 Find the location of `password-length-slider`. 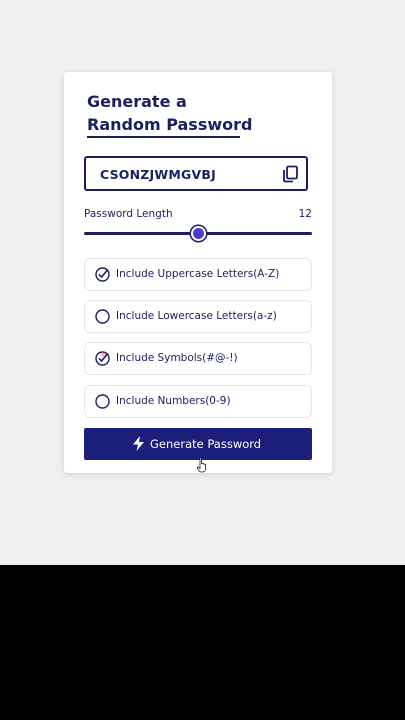

password-length-slider is located at coordinates (198, 233).